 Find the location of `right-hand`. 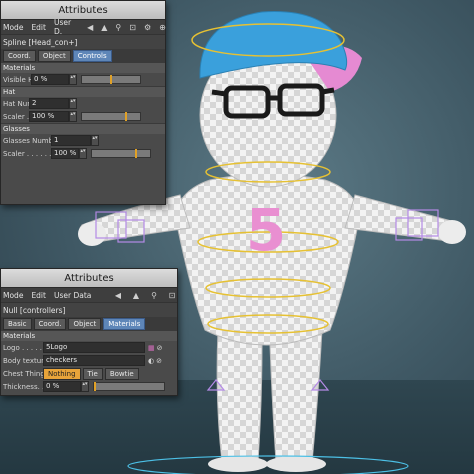

right-hand is located at coordinates (452, 232).